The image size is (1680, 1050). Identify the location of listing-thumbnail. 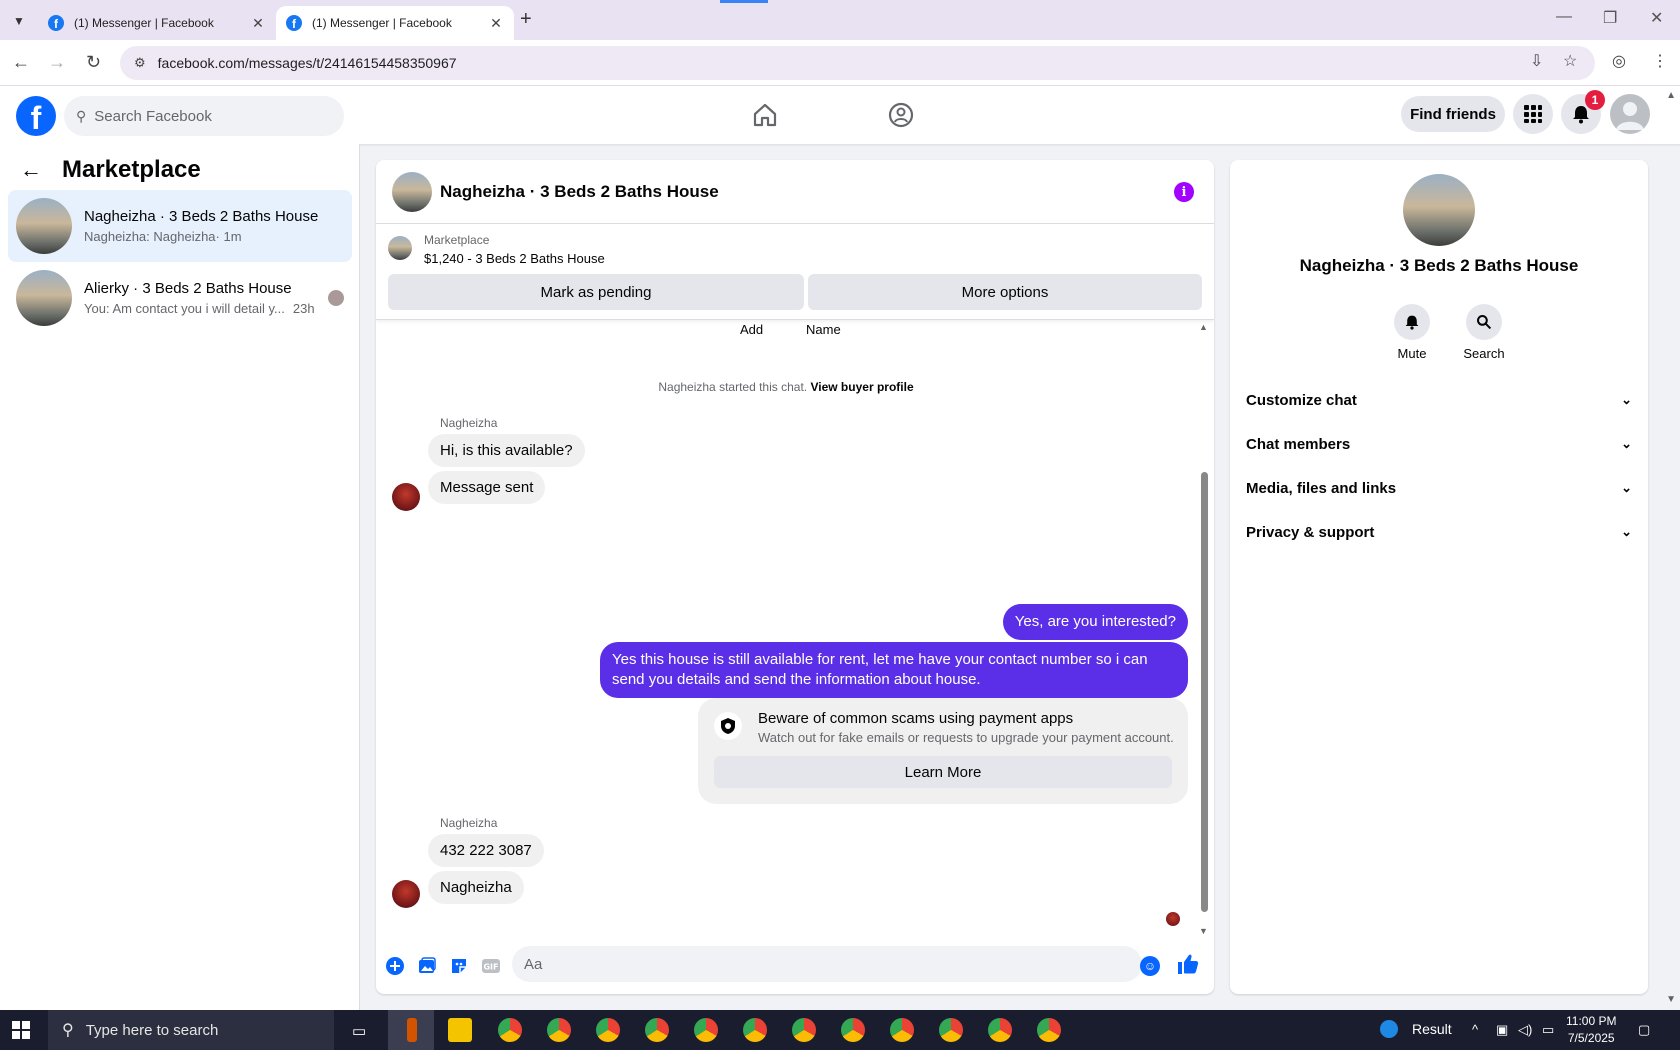
(400, 248).